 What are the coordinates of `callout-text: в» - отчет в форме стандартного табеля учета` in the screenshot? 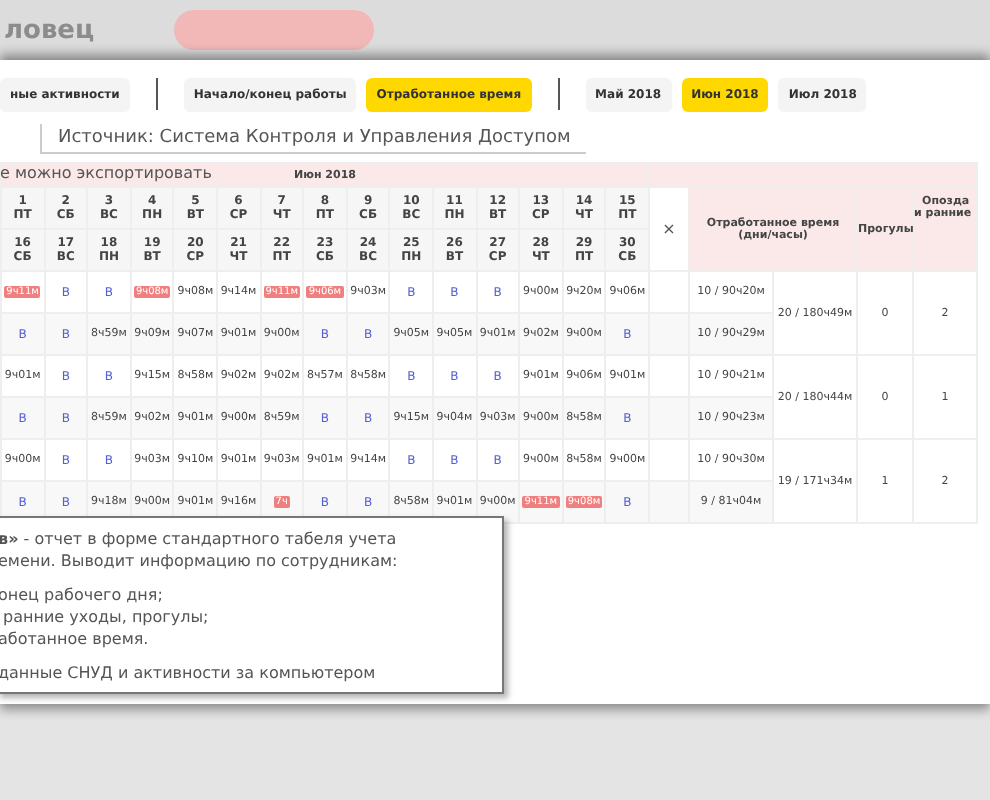 It's located at (199, 539).